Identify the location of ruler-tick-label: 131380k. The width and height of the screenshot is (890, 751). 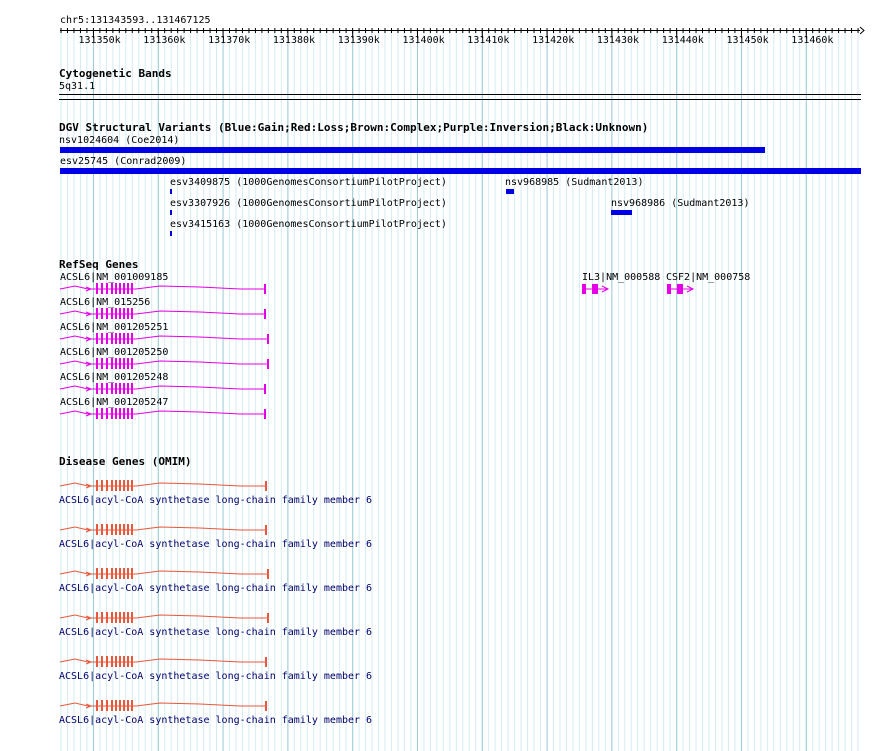
(294, 40).